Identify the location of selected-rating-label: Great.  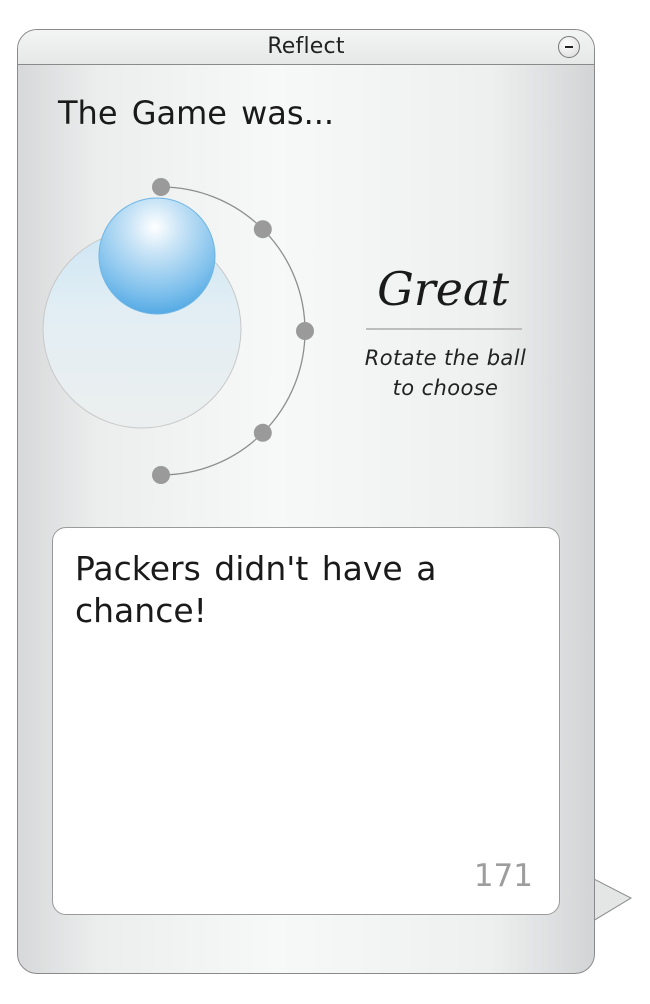
(443, 289).